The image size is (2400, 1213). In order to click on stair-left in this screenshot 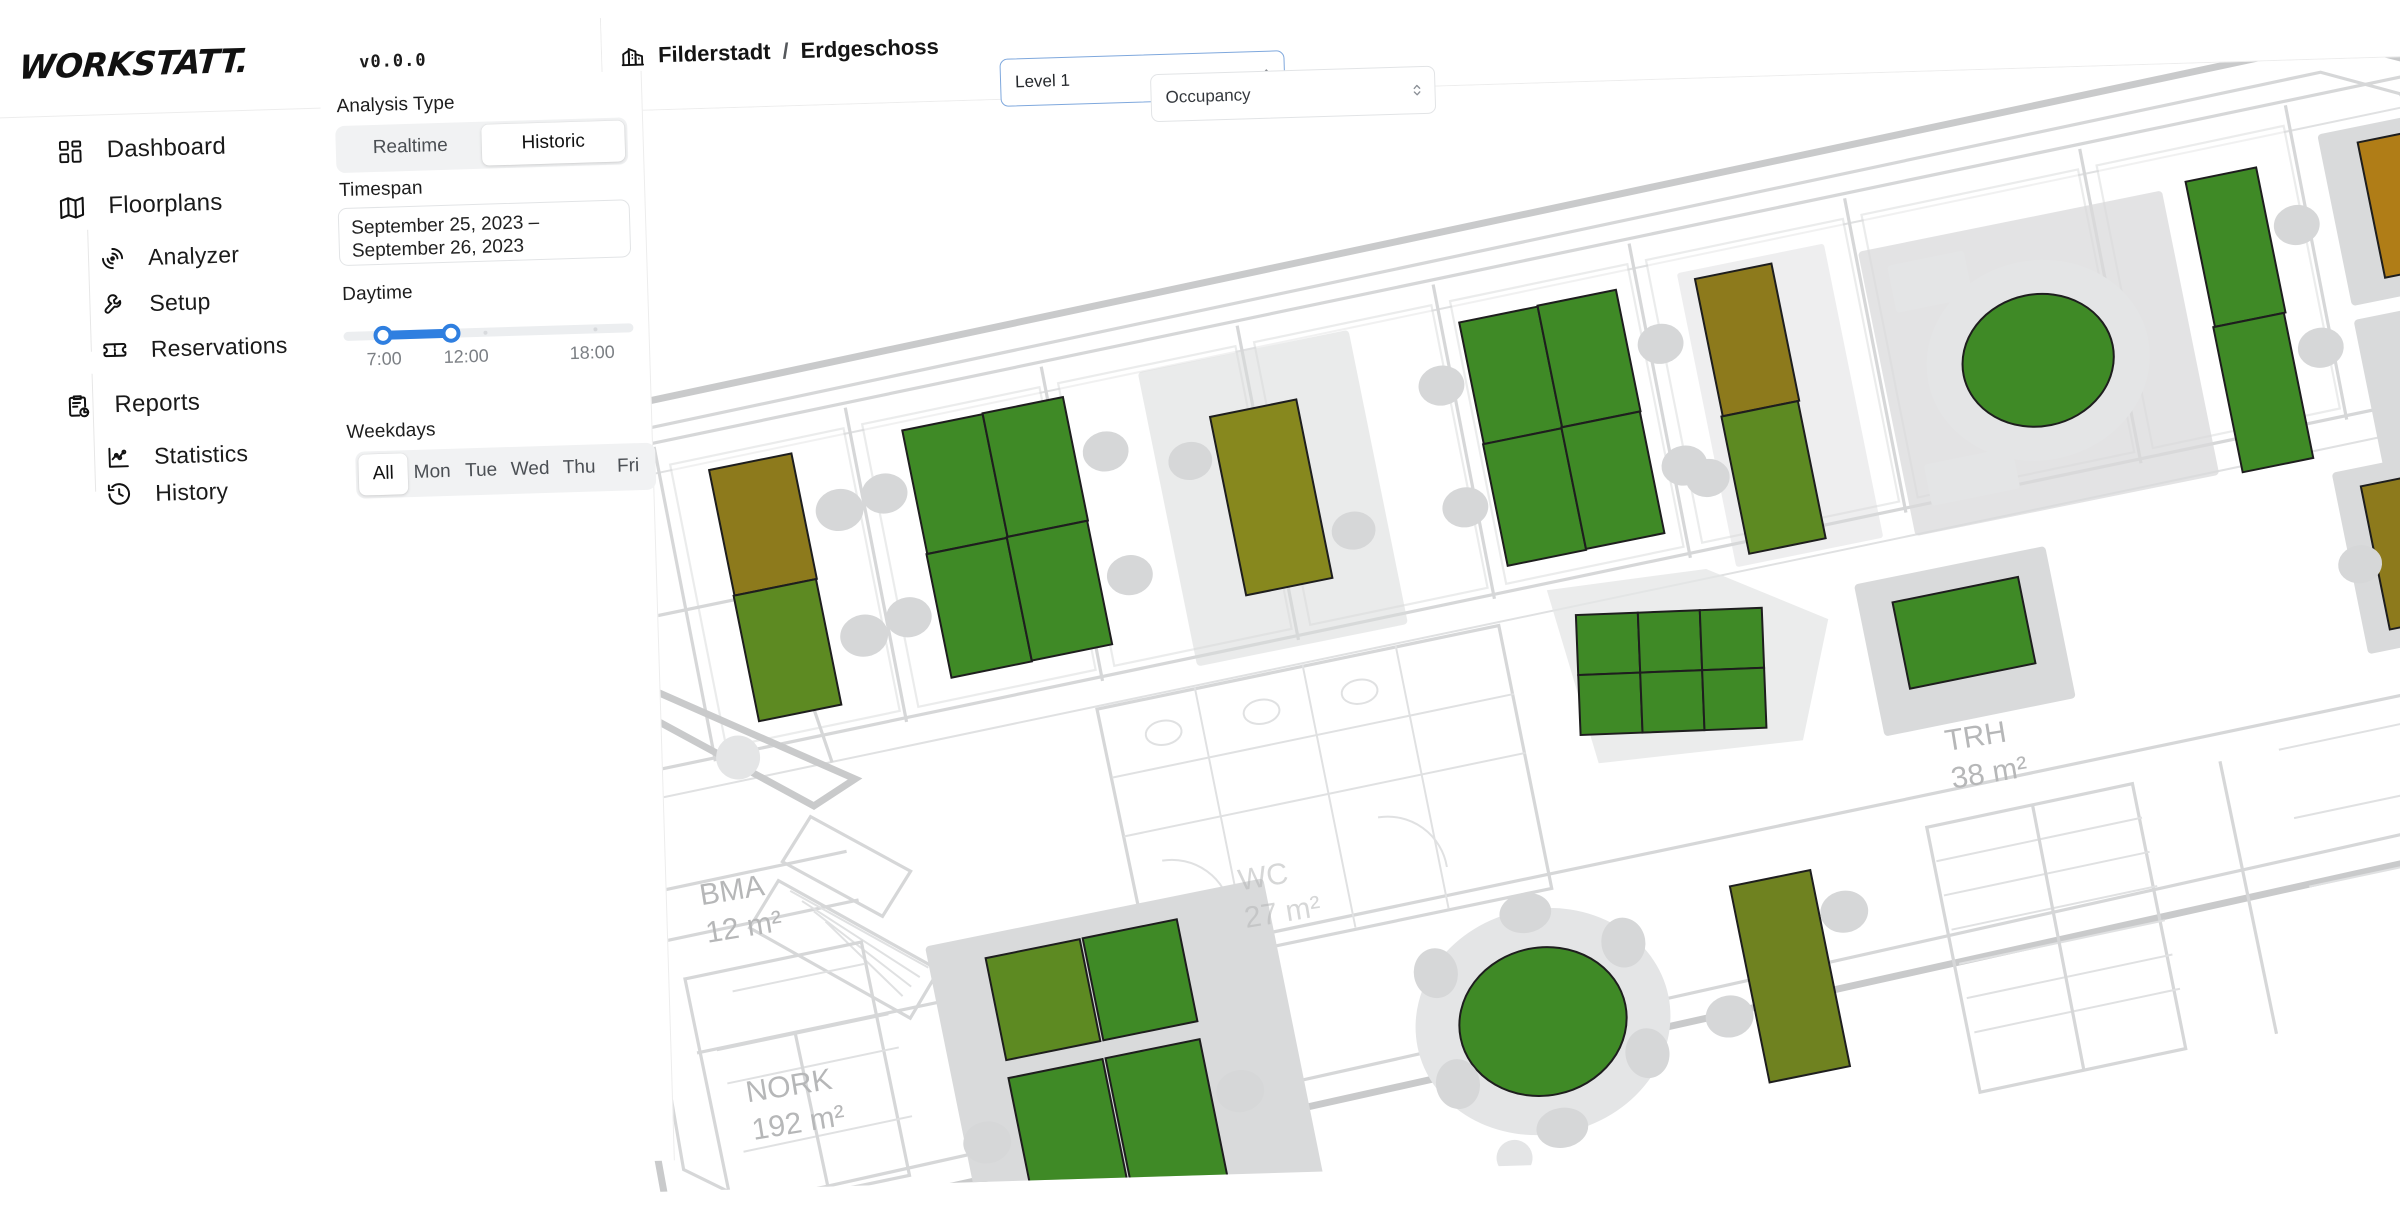, I will do `click(844, 949)`.